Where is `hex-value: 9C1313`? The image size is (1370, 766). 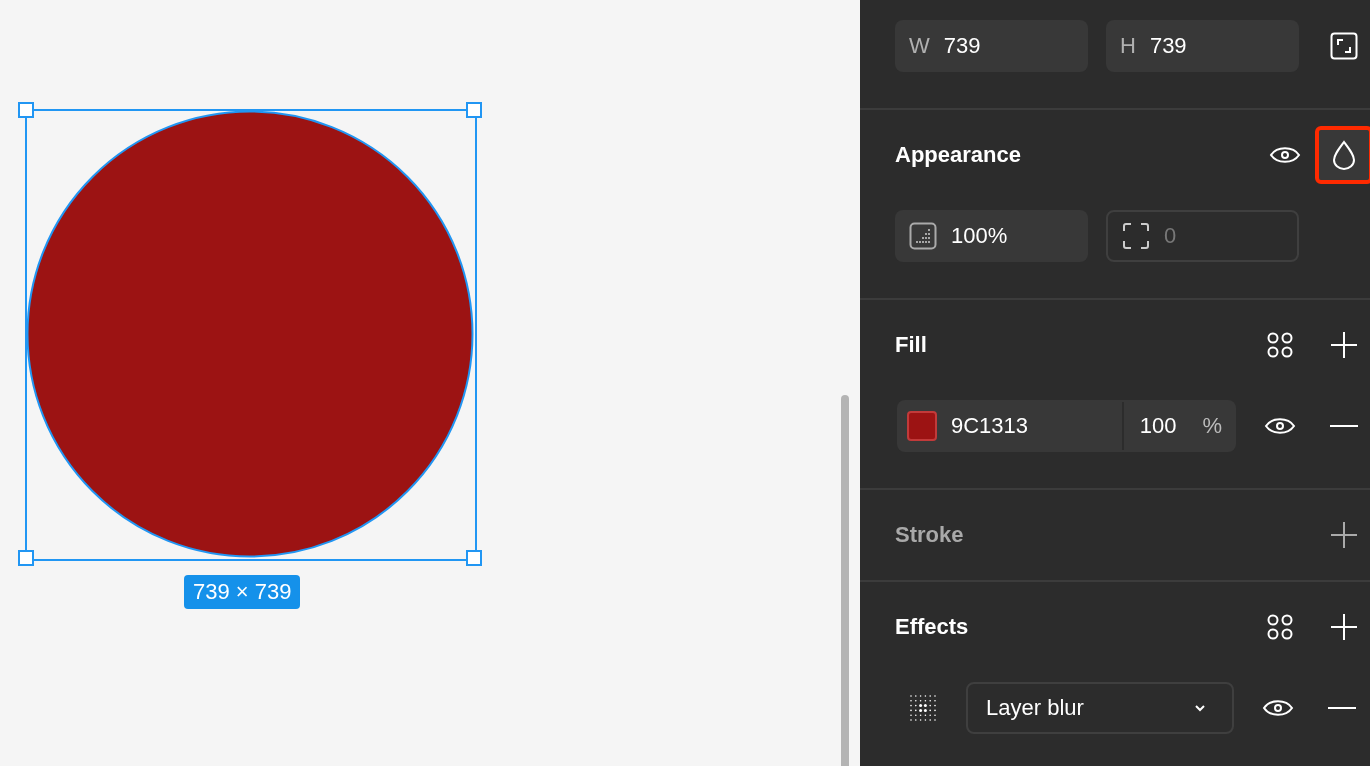 hex-value: 9C1313 is located at coordinates (990, 426).